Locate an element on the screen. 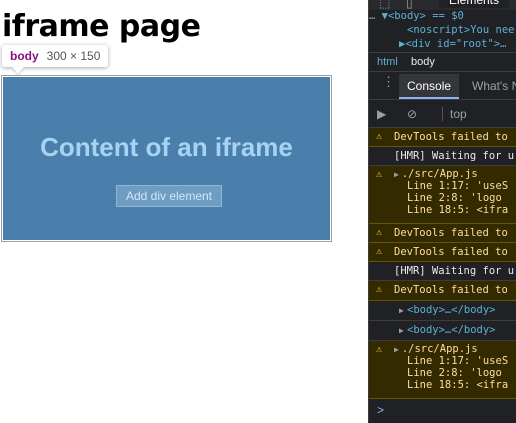  tab-console: Console is located at coordinates (429, 86).